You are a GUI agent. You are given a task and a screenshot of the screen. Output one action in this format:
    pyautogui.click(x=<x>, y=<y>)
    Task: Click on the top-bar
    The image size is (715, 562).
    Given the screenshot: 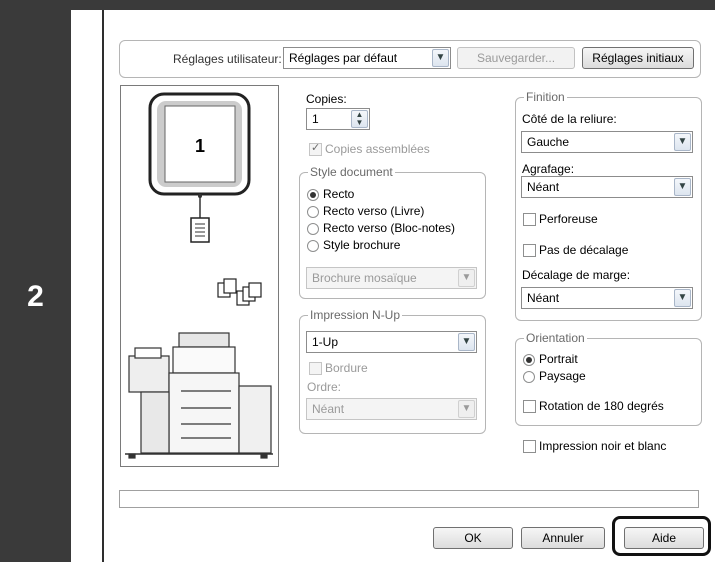 What is the action you would take?
    pyautogui.click(x=393, y=5)
    